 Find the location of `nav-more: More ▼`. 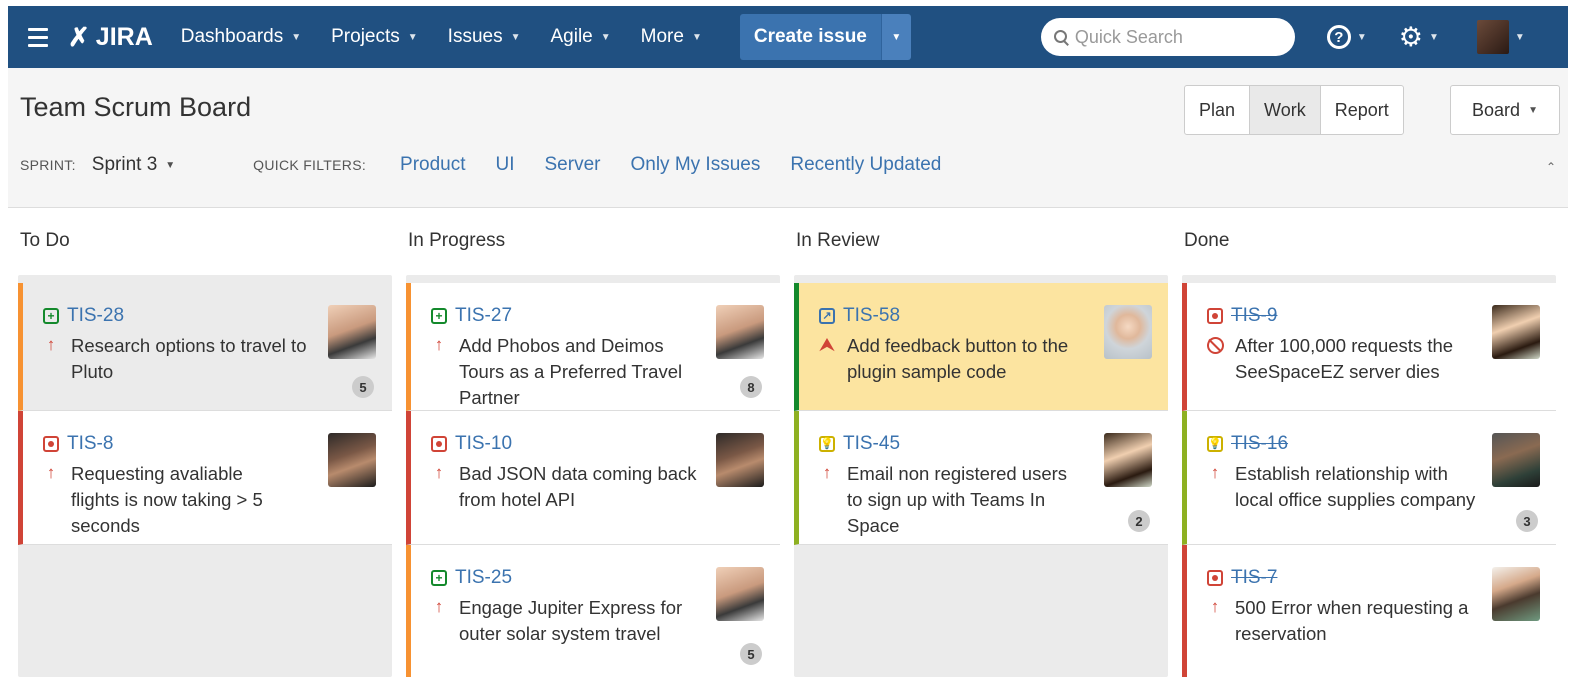

nav-more: More ▼ is located at coordinates (671, 37).